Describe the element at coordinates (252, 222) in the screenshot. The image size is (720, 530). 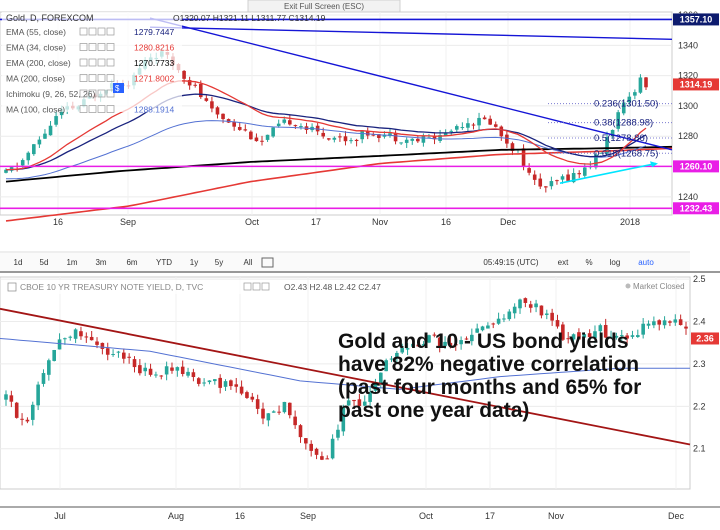
I see `gold-x-tick-label: Oct` at that location.